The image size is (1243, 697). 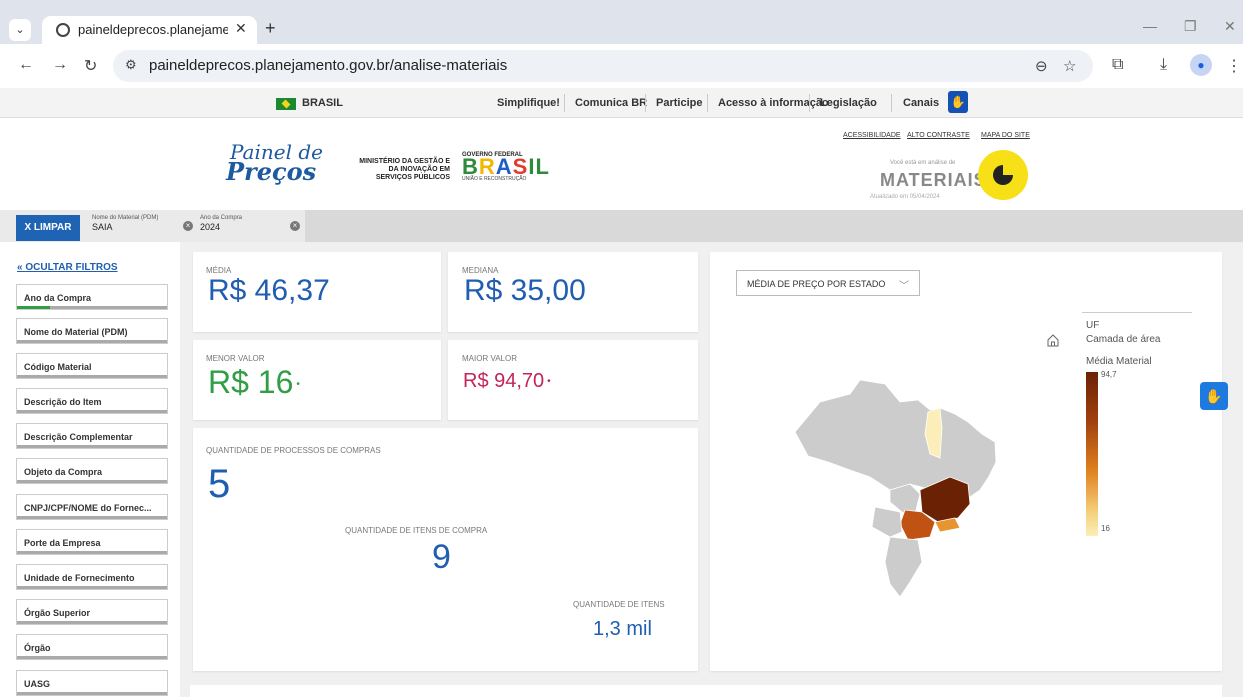 I want to click on kpi-card-maior: MAIOR VALOR R$ 94,70 •, so click(x=573, y=380).